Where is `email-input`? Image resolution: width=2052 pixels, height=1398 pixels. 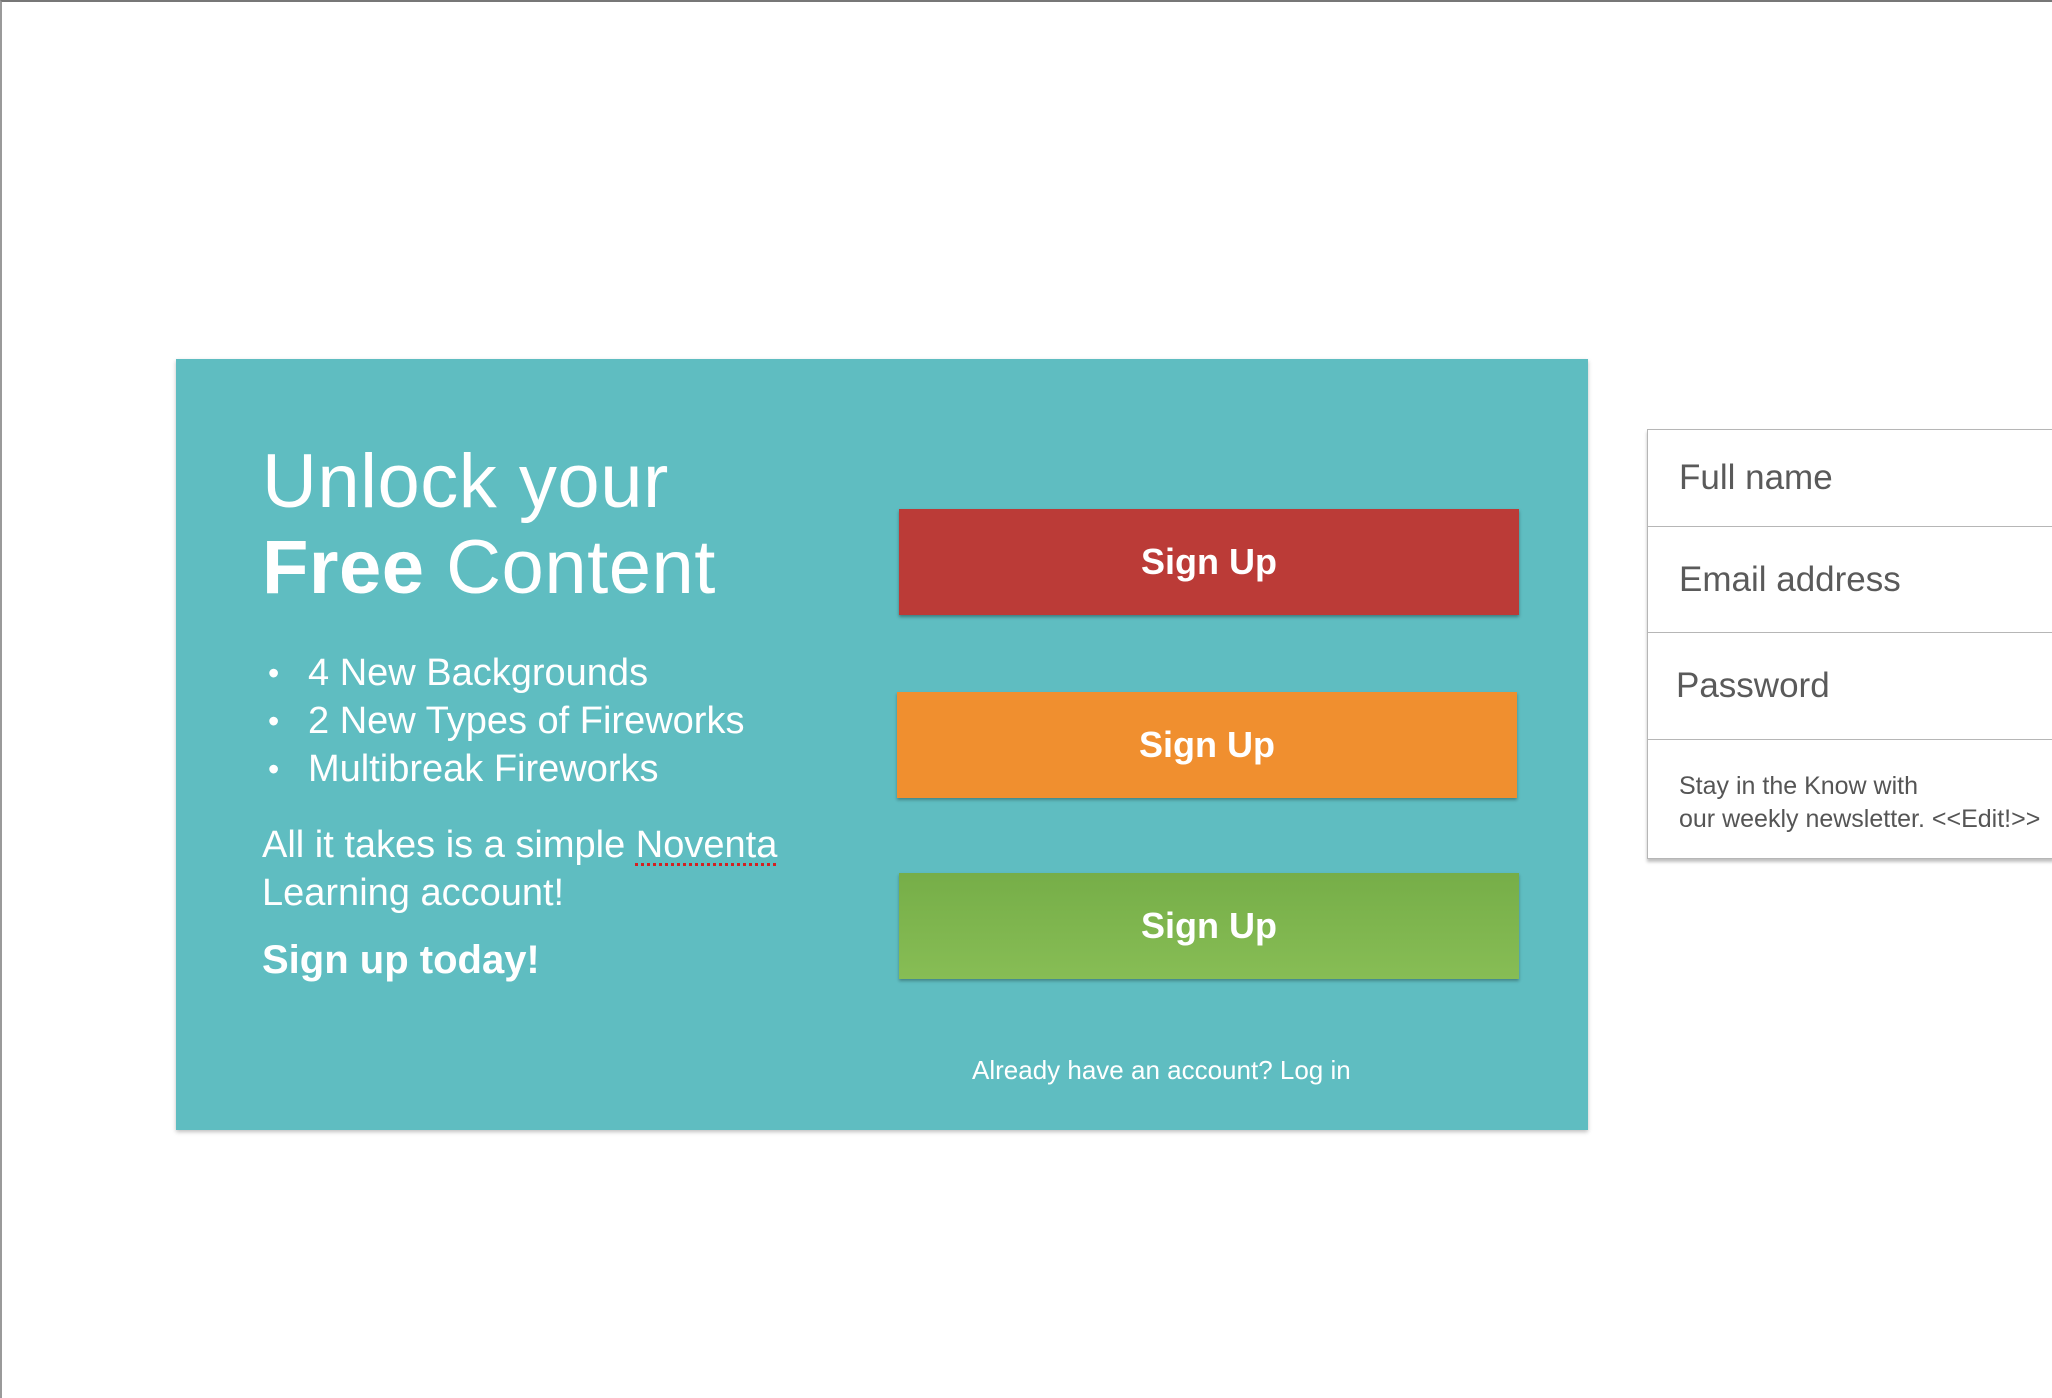 email-input is located at coordinates (1850, 579).